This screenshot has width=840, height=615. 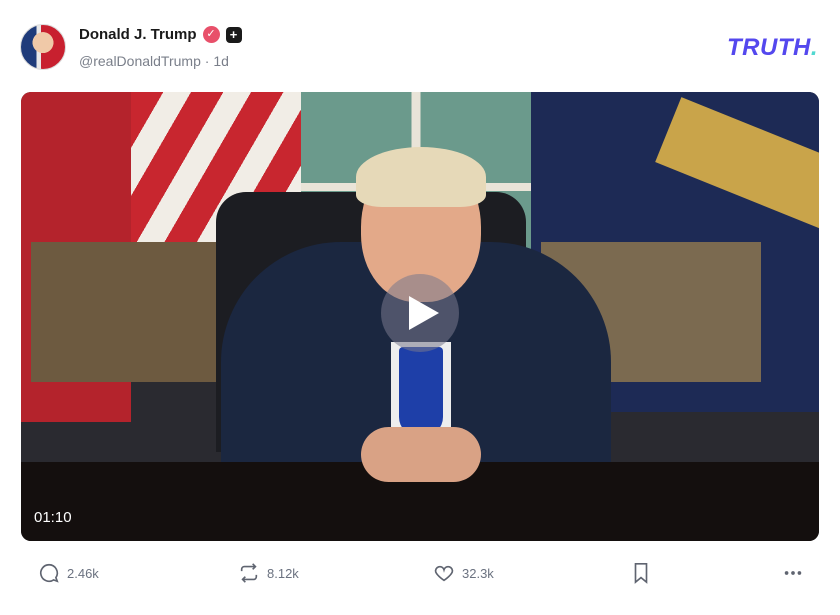 I want to click on hands, so click(x=421, y=454).